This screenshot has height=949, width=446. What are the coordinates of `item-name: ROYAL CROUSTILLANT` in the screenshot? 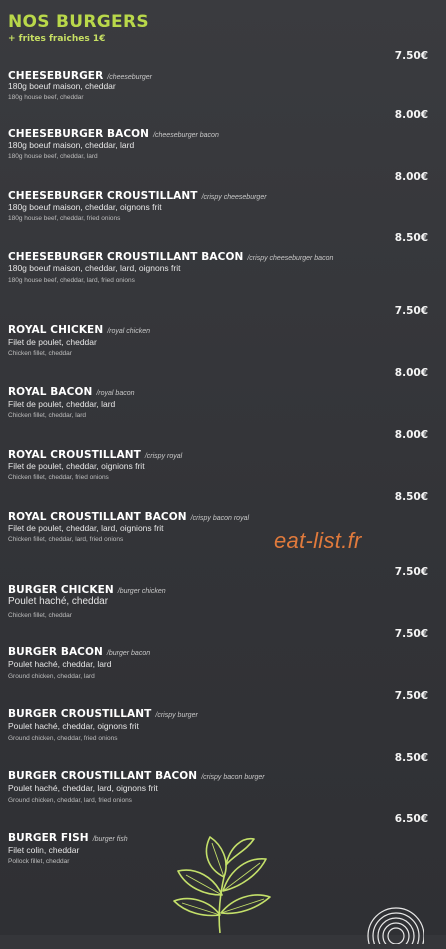 It's located at (74, 455).